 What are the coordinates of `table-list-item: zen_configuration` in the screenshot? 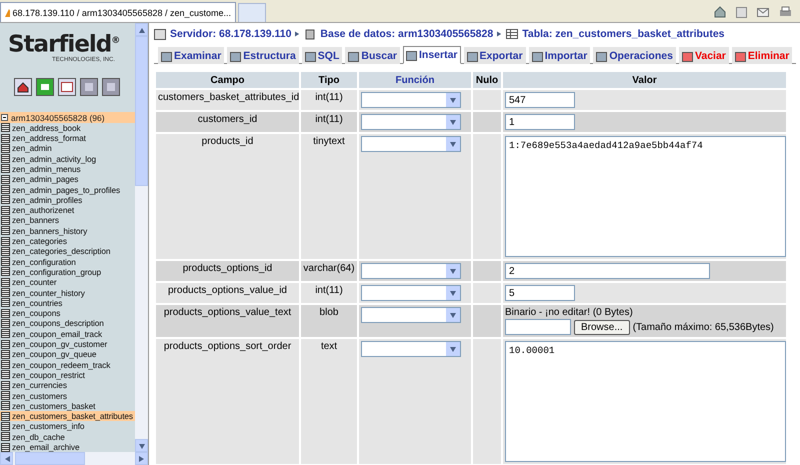 It's located at (67, 261).